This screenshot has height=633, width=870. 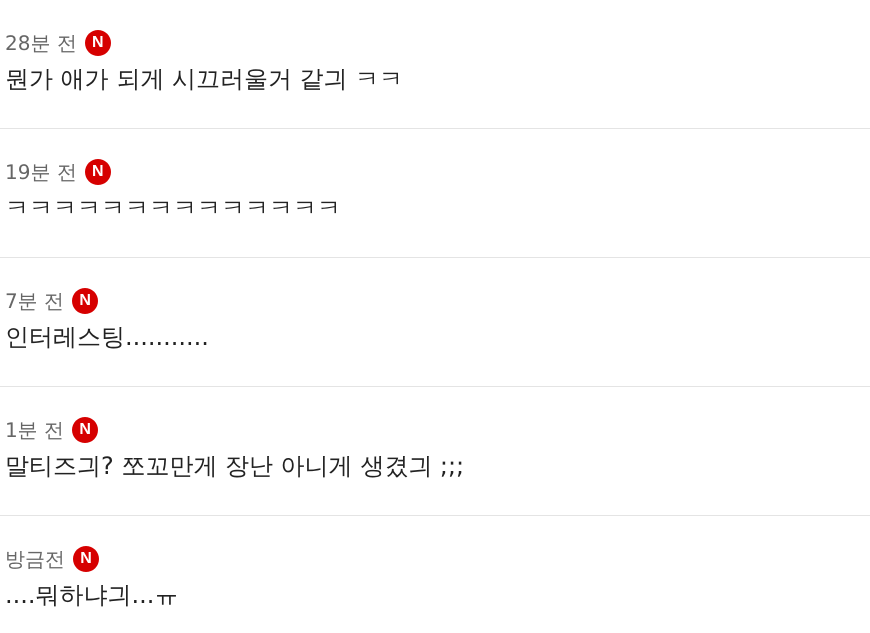 I want to click on comment-time: 28분 전, so click(x=41, y=43).